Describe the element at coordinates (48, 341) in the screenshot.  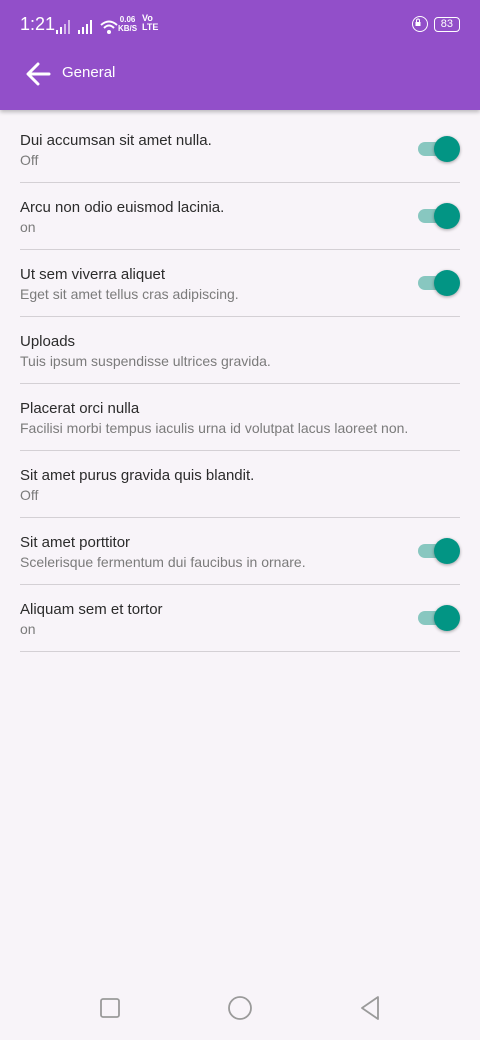
I see `setting-title: Uploads` at that location.